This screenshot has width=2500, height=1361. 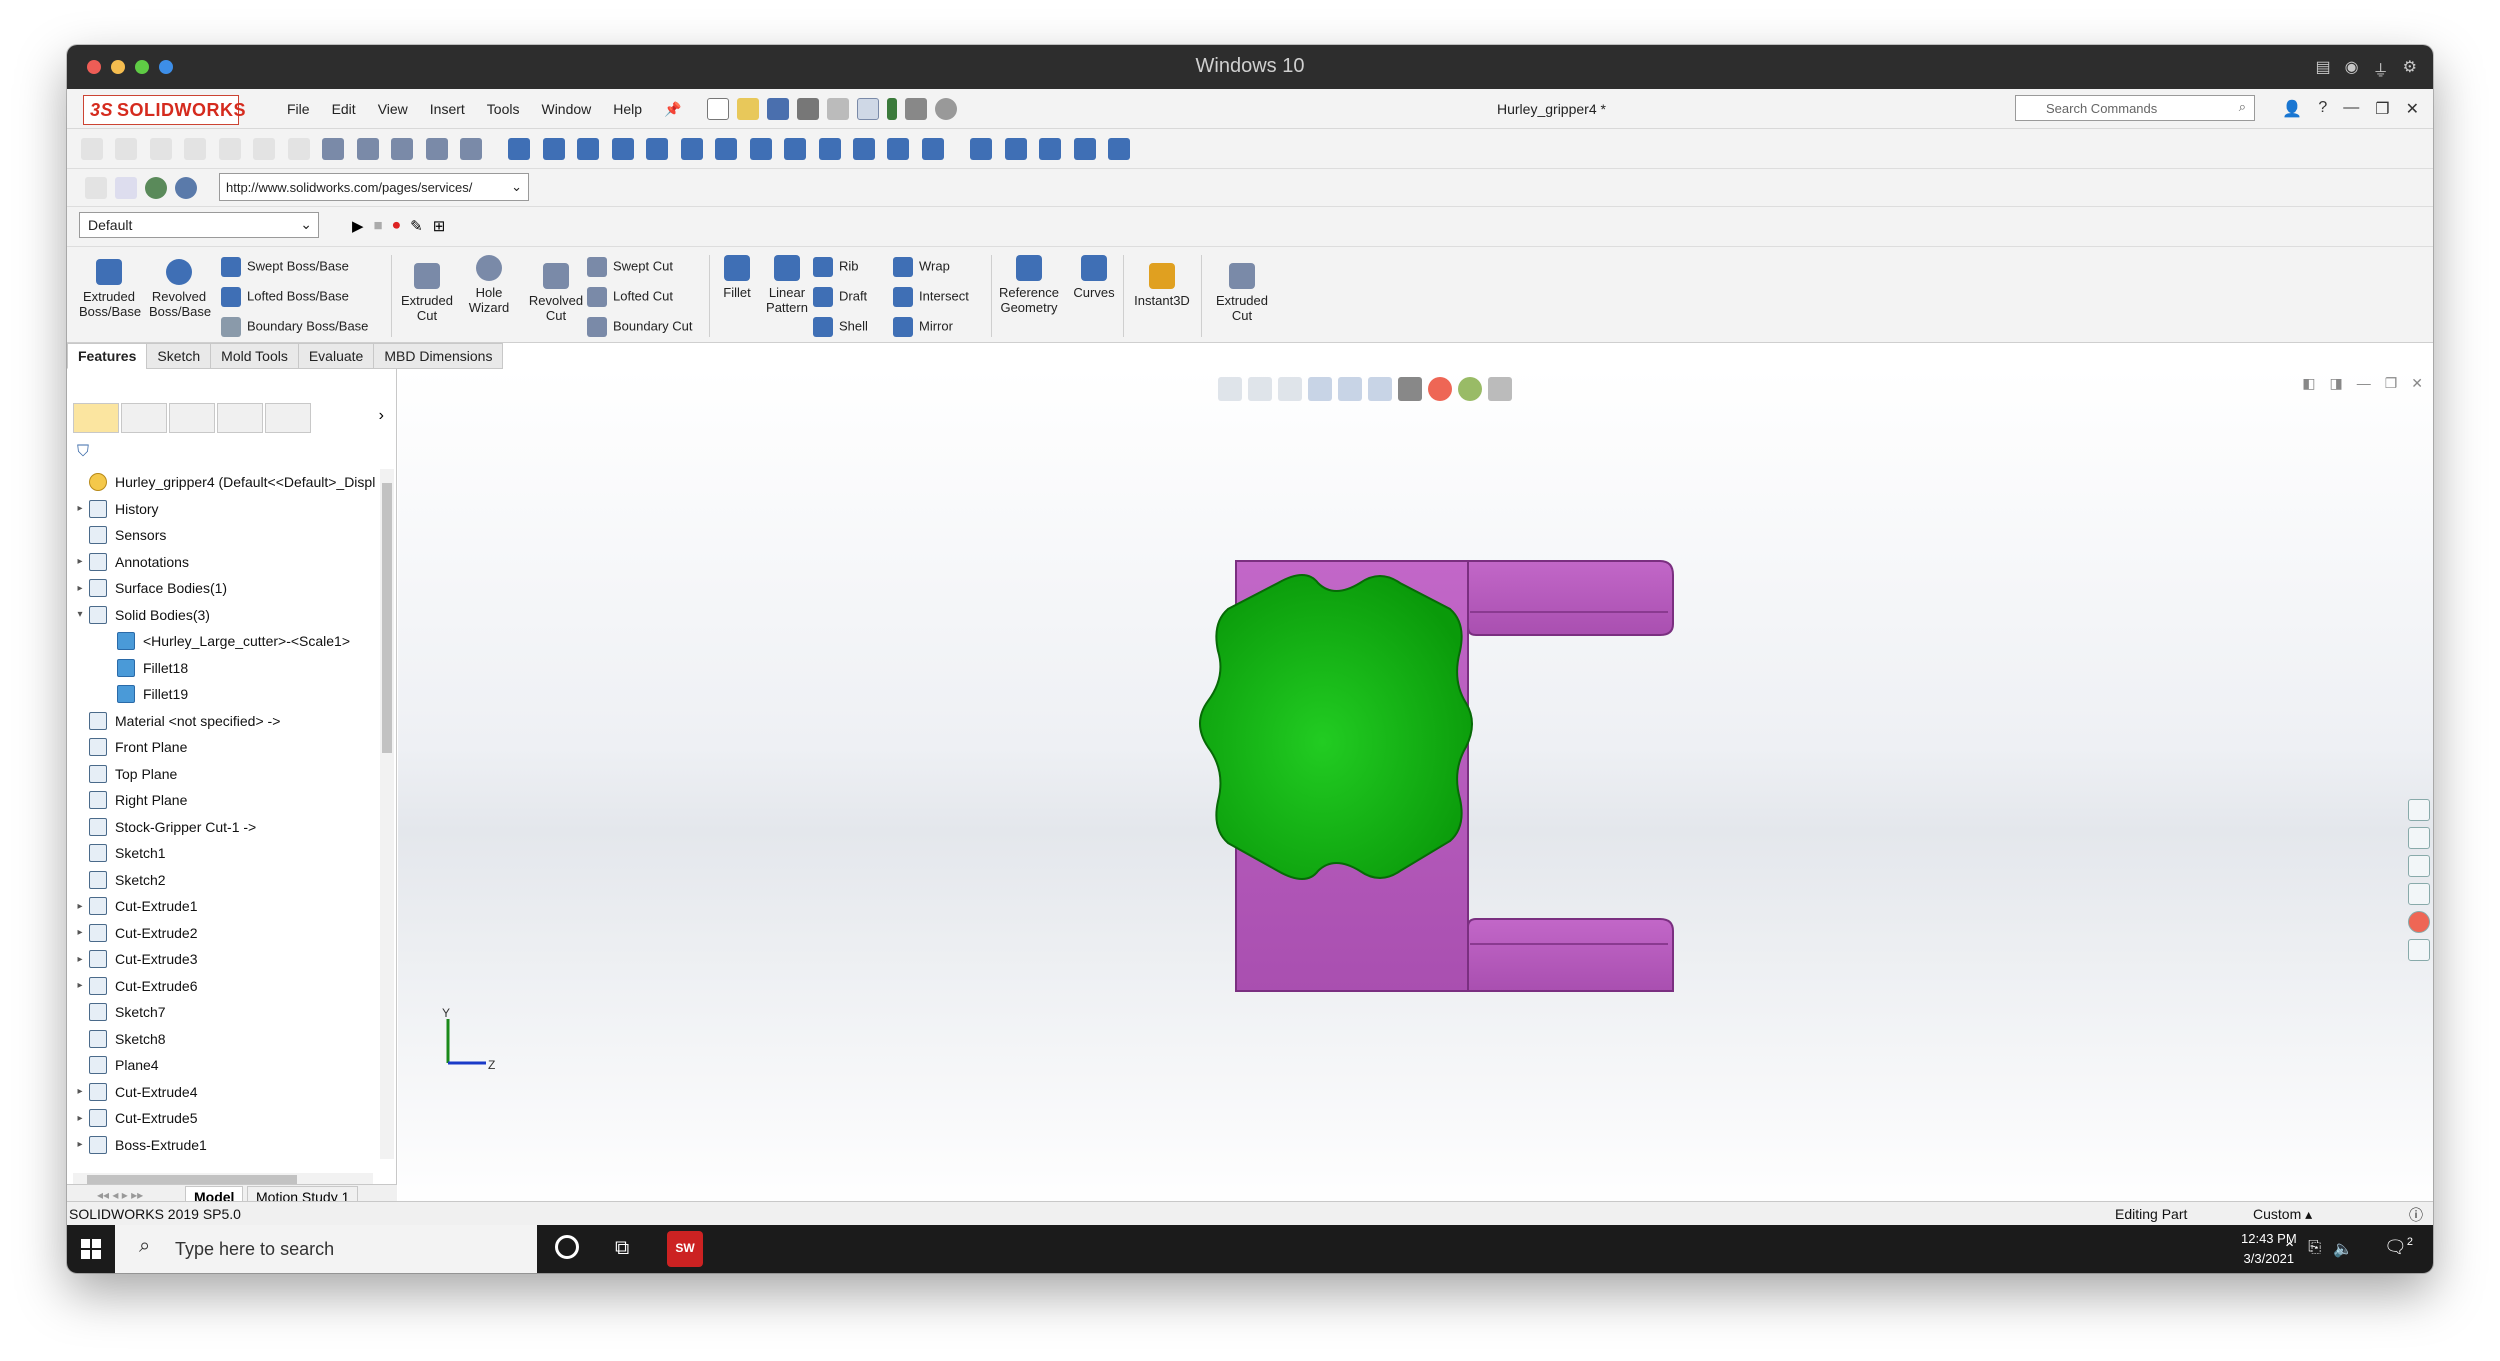 What do you see at coordinates (180, 289) in the screenshot?
I see `revolved-boss-button: Revolved Boss/Base` at bounding box center [180, 289].